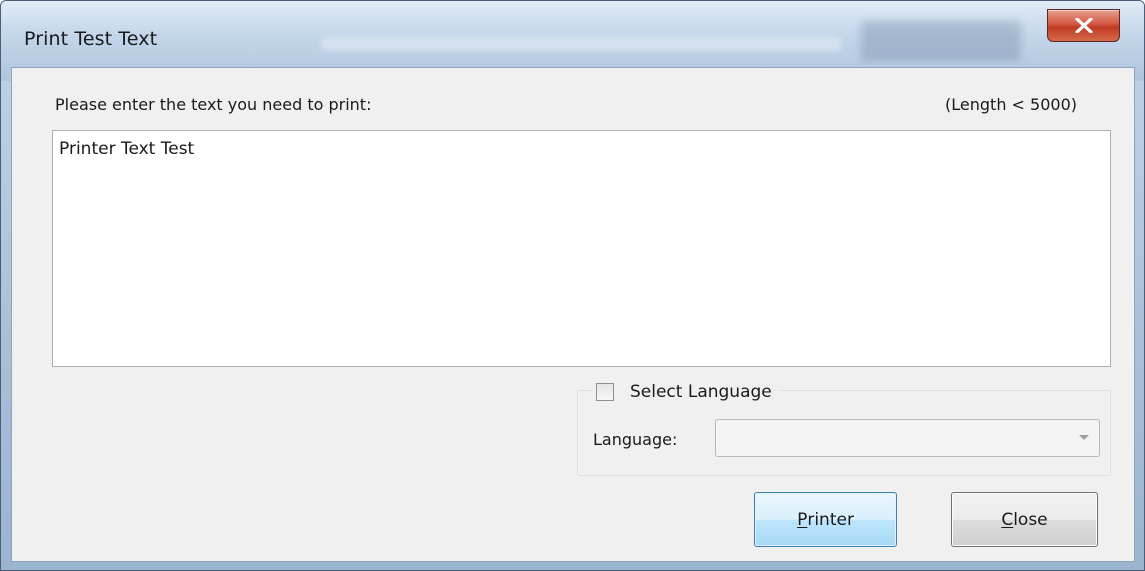 The width and height of the screenshot is (1145, 571). I want to click on close-button: Close, so click(1024, 519).